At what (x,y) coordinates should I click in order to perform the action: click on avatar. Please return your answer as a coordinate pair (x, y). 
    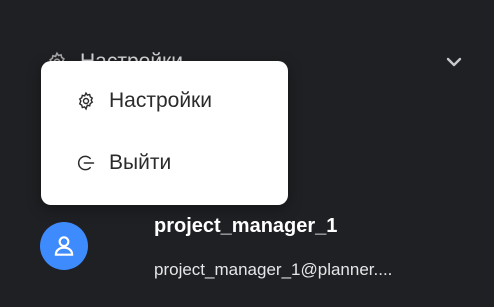
    Looking at the image, I should click on (64, 246).